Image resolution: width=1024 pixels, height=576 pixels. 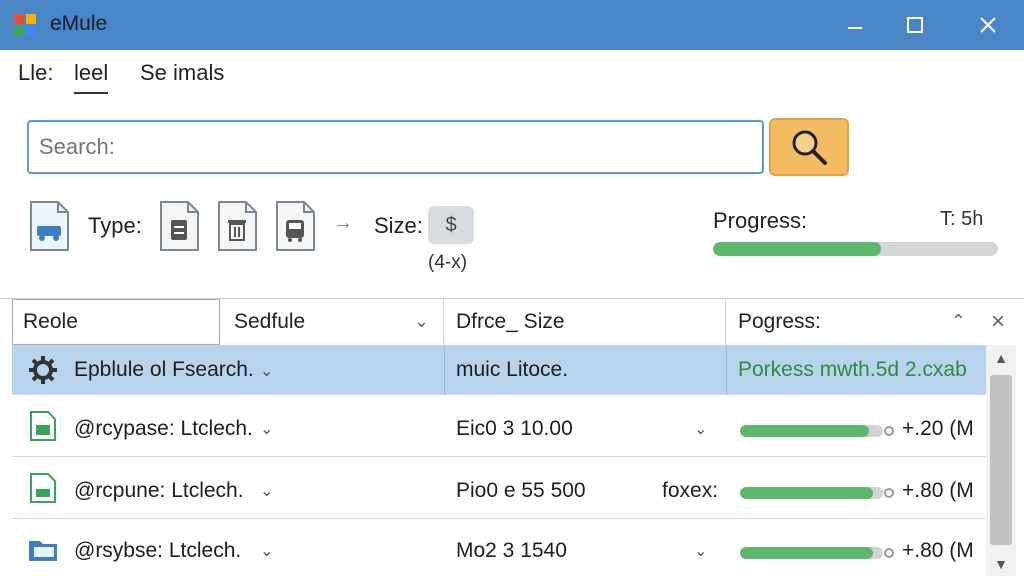 What do you see at coordinates (50, 321) in the screenshot?
I see `column-header-label: Reole` at bounding box center [50, 321].